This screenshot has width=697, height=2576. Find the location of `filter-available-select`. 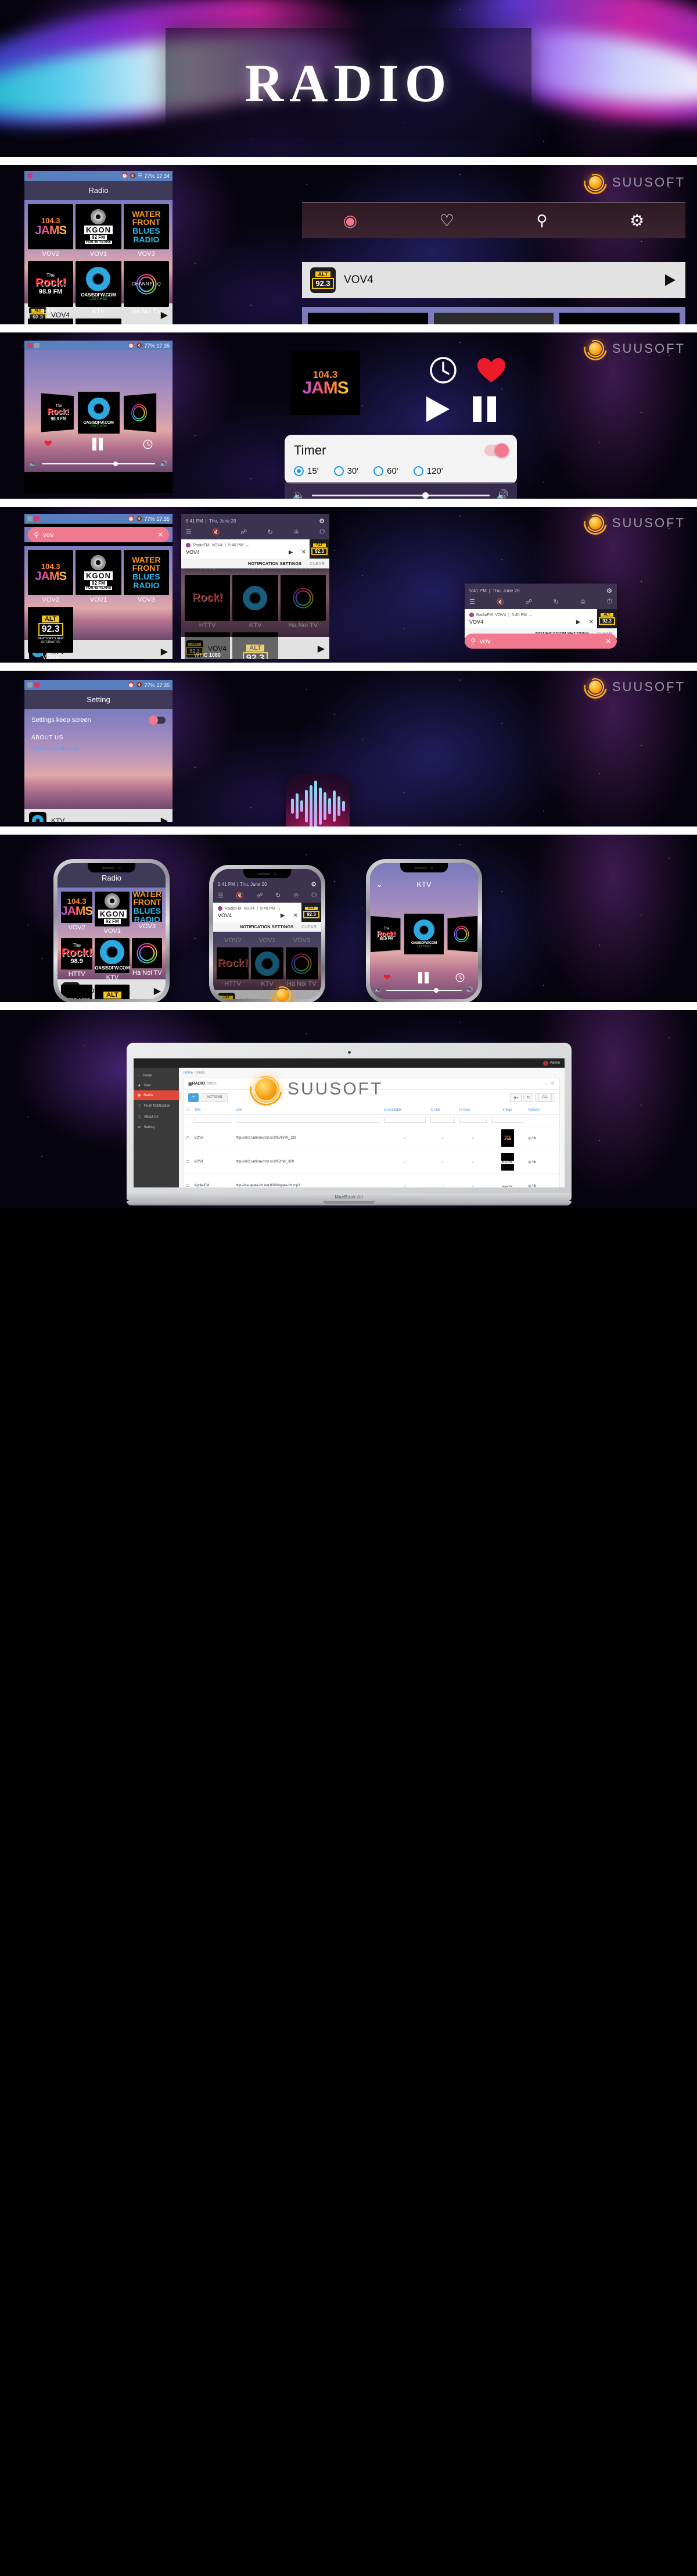

filter-available-select is located at coordinates (405, 1120).